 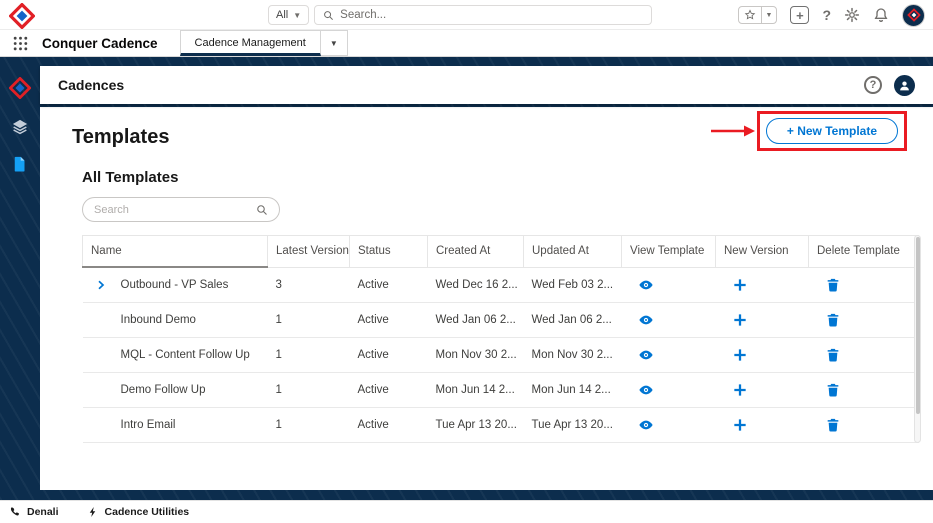 I want to click on latest-version-cell: 1, so click(x=308, y=355).